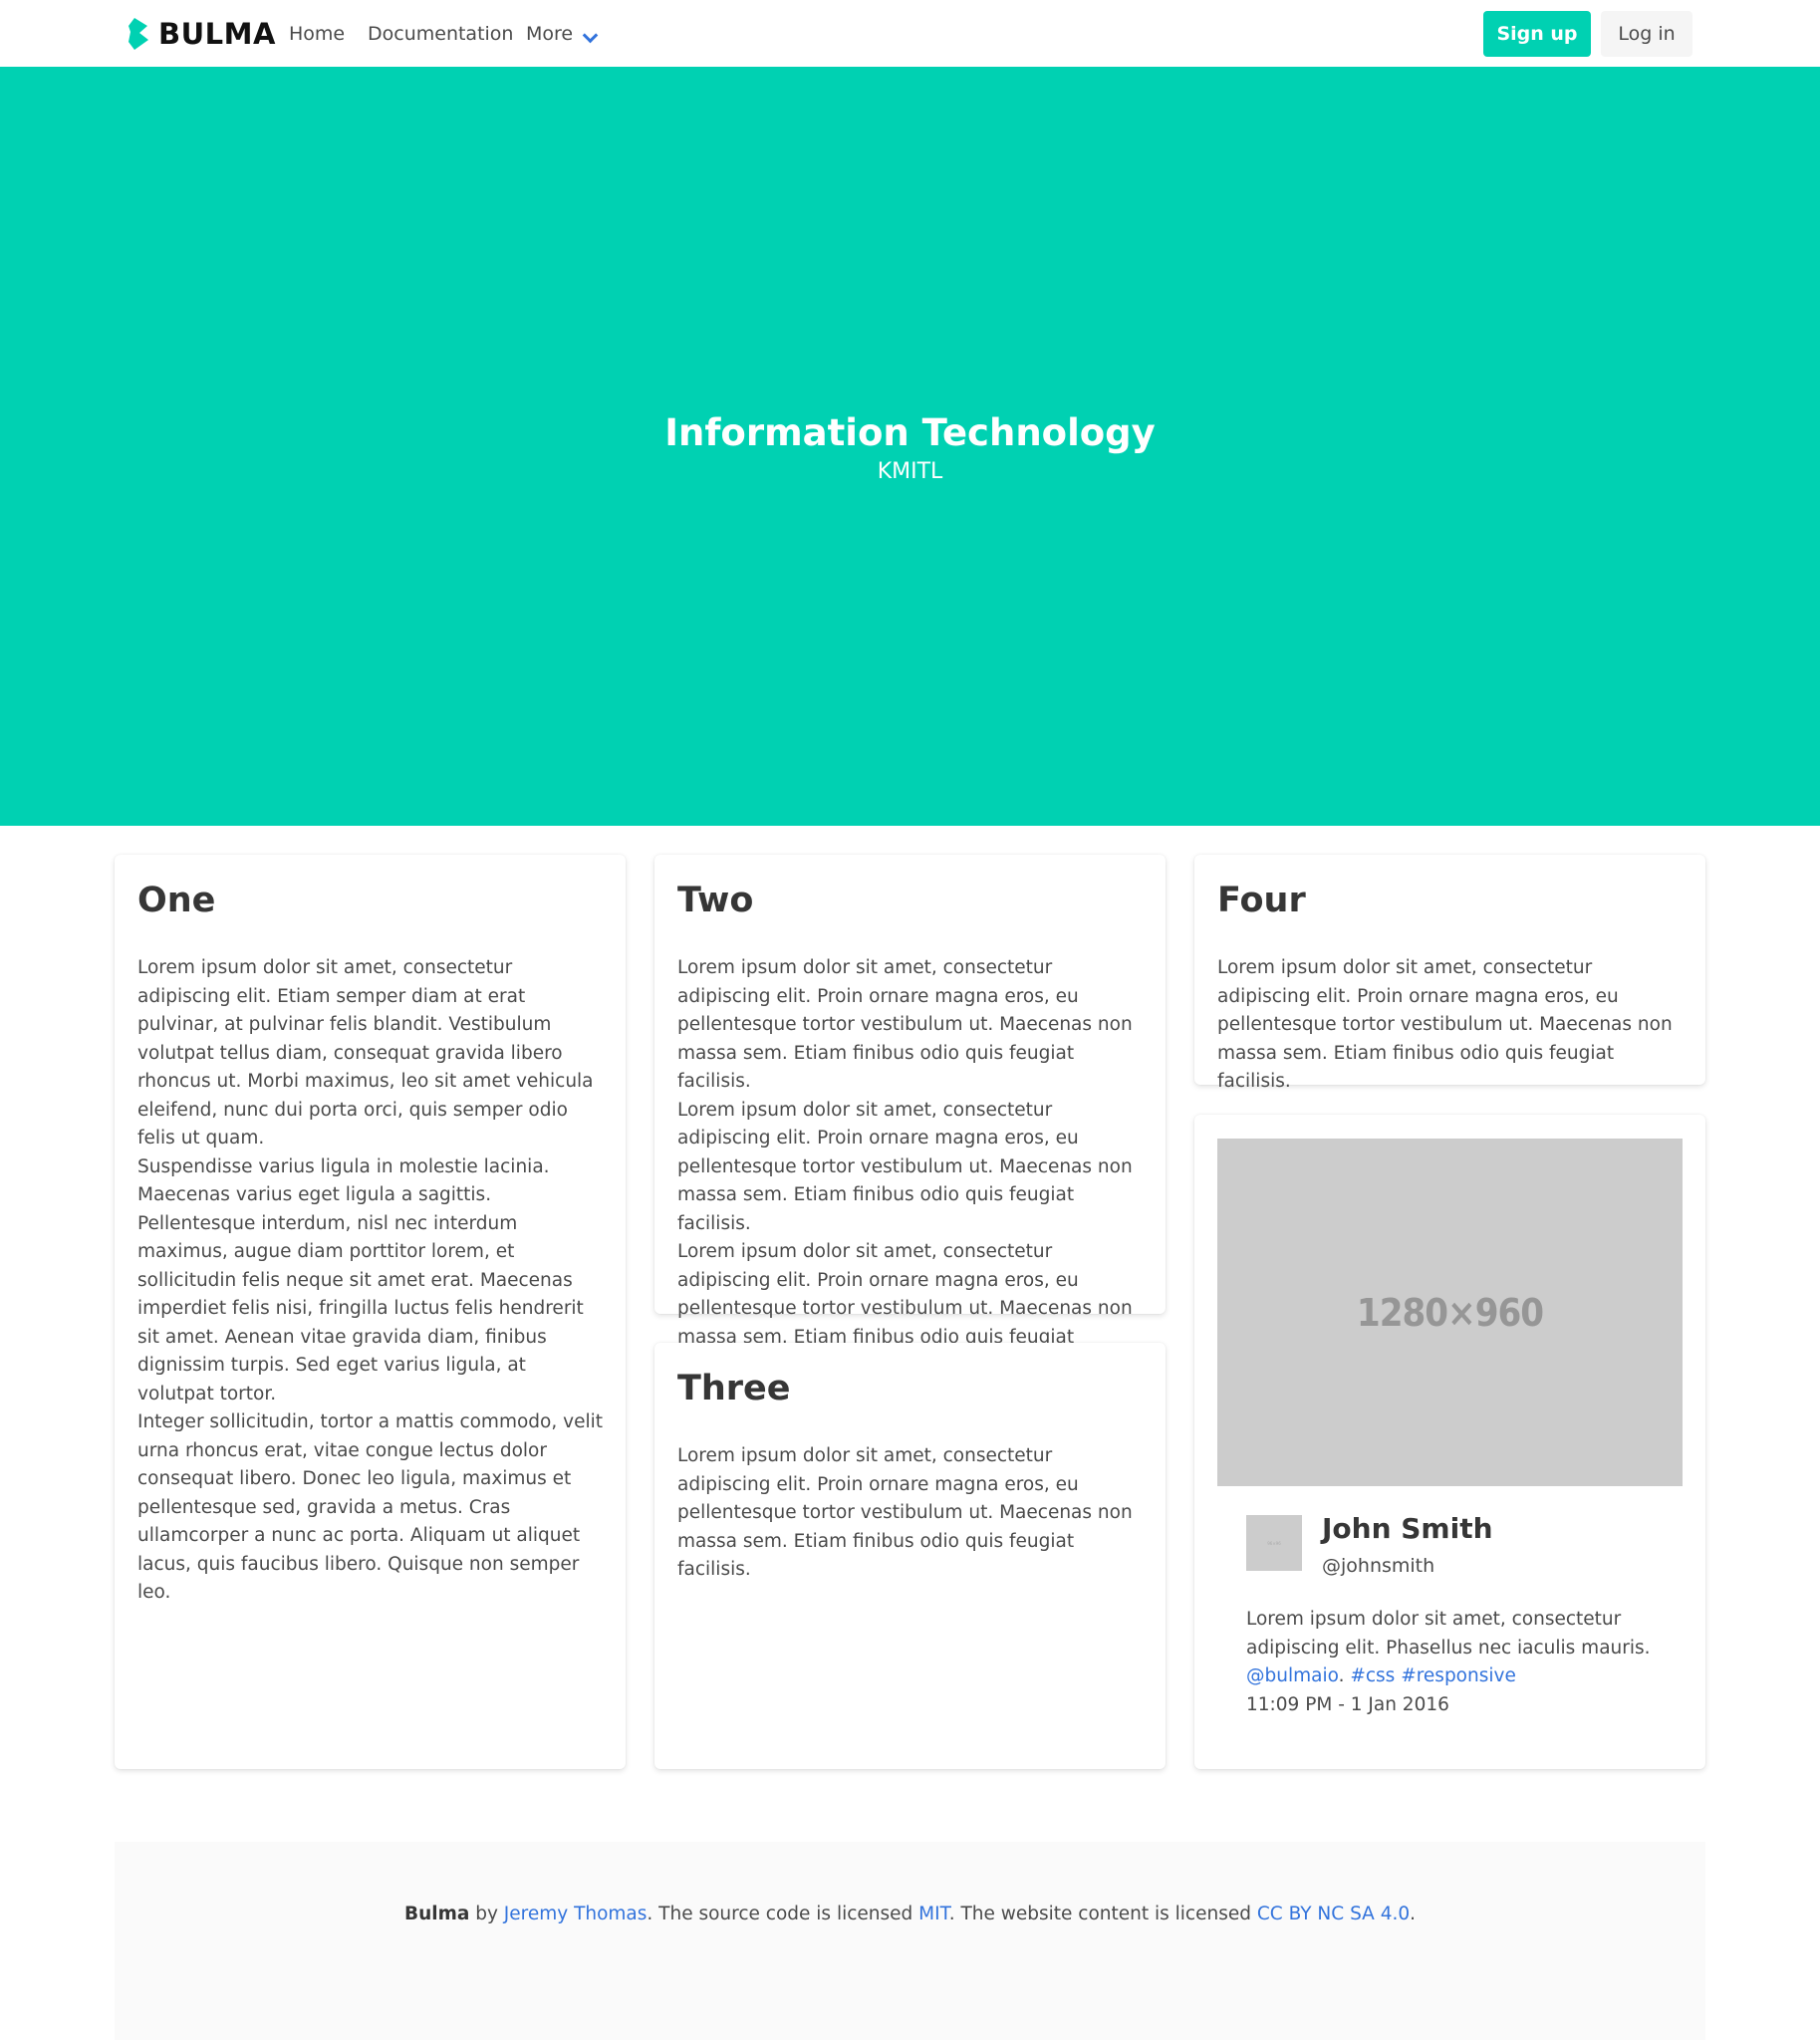  I want to click on footer-content-text: . The website content is licensed, so click(1102, 1914).